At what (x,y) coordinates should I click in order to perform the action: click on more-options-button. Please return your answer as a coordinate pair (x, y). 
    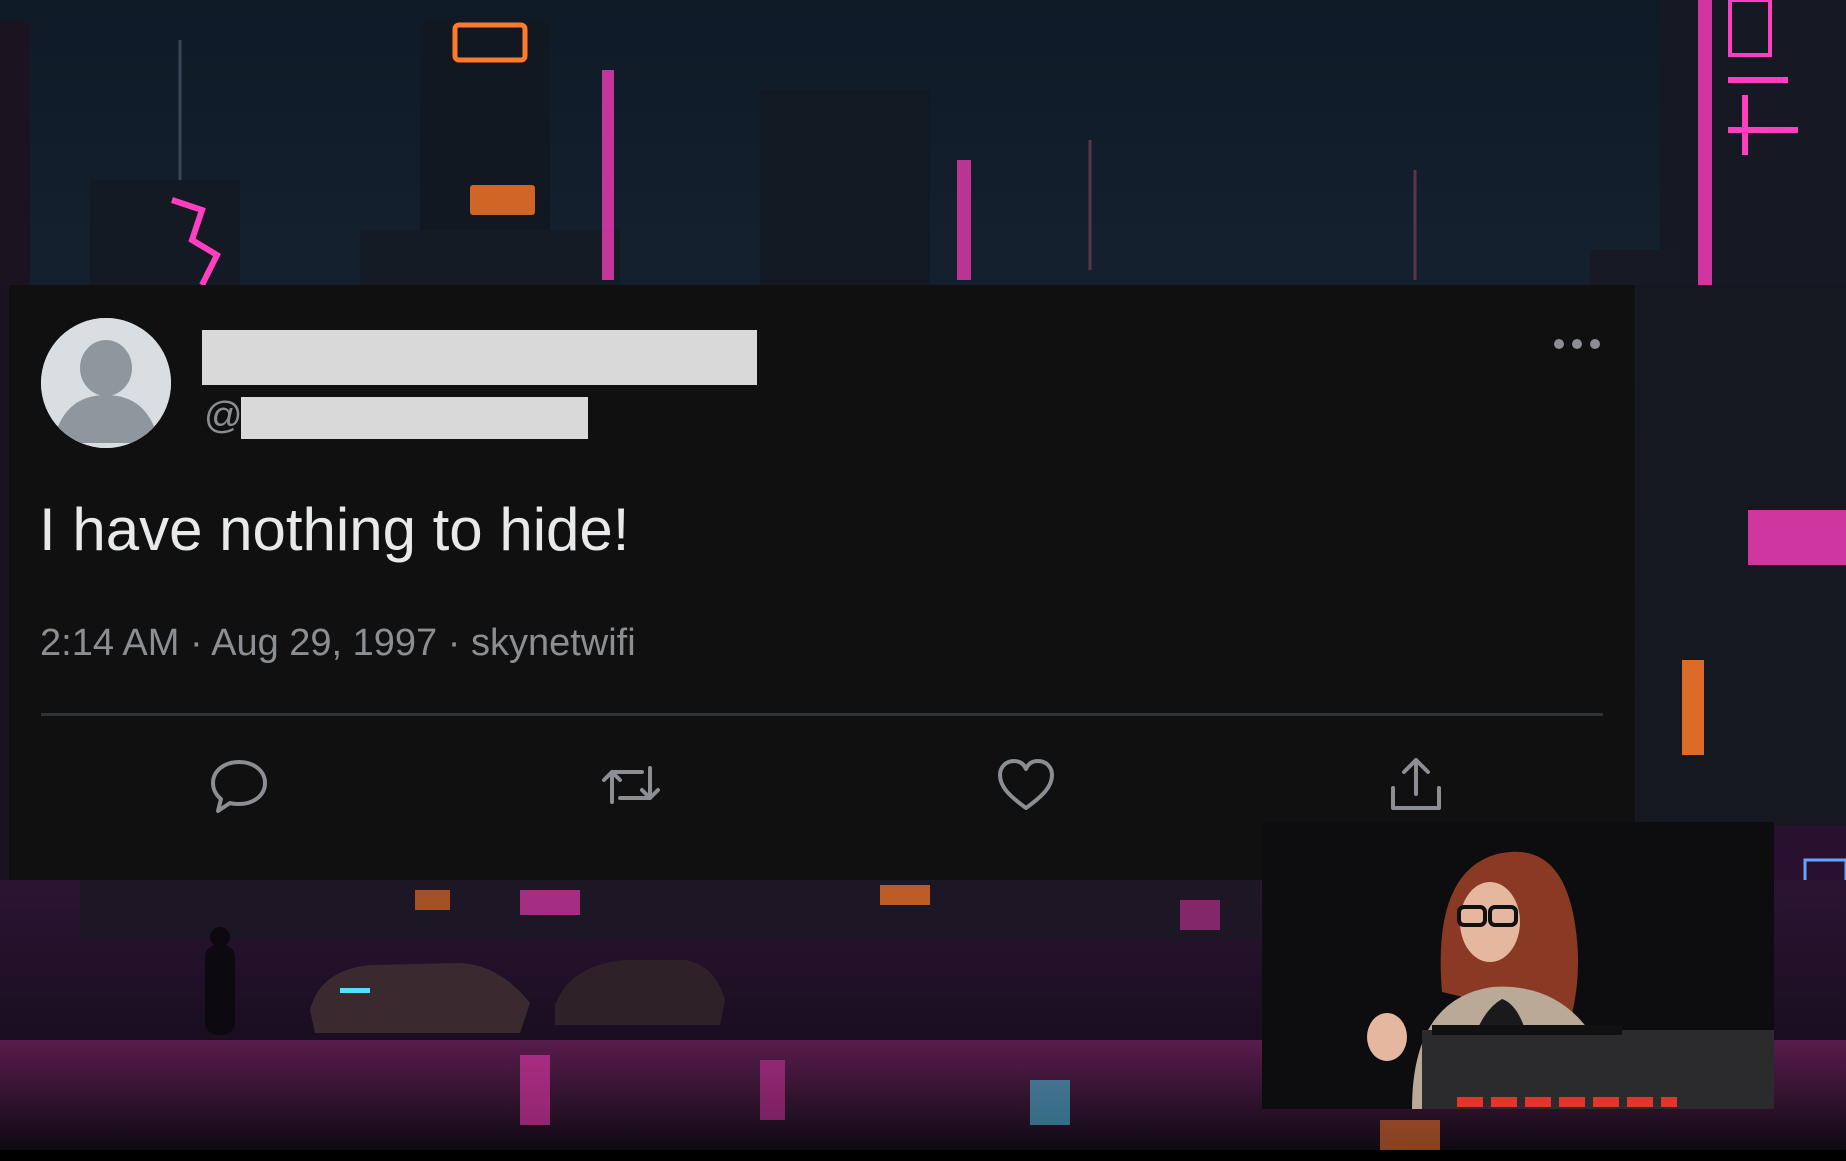
    Looking at the image, I should click on (1577, 344).